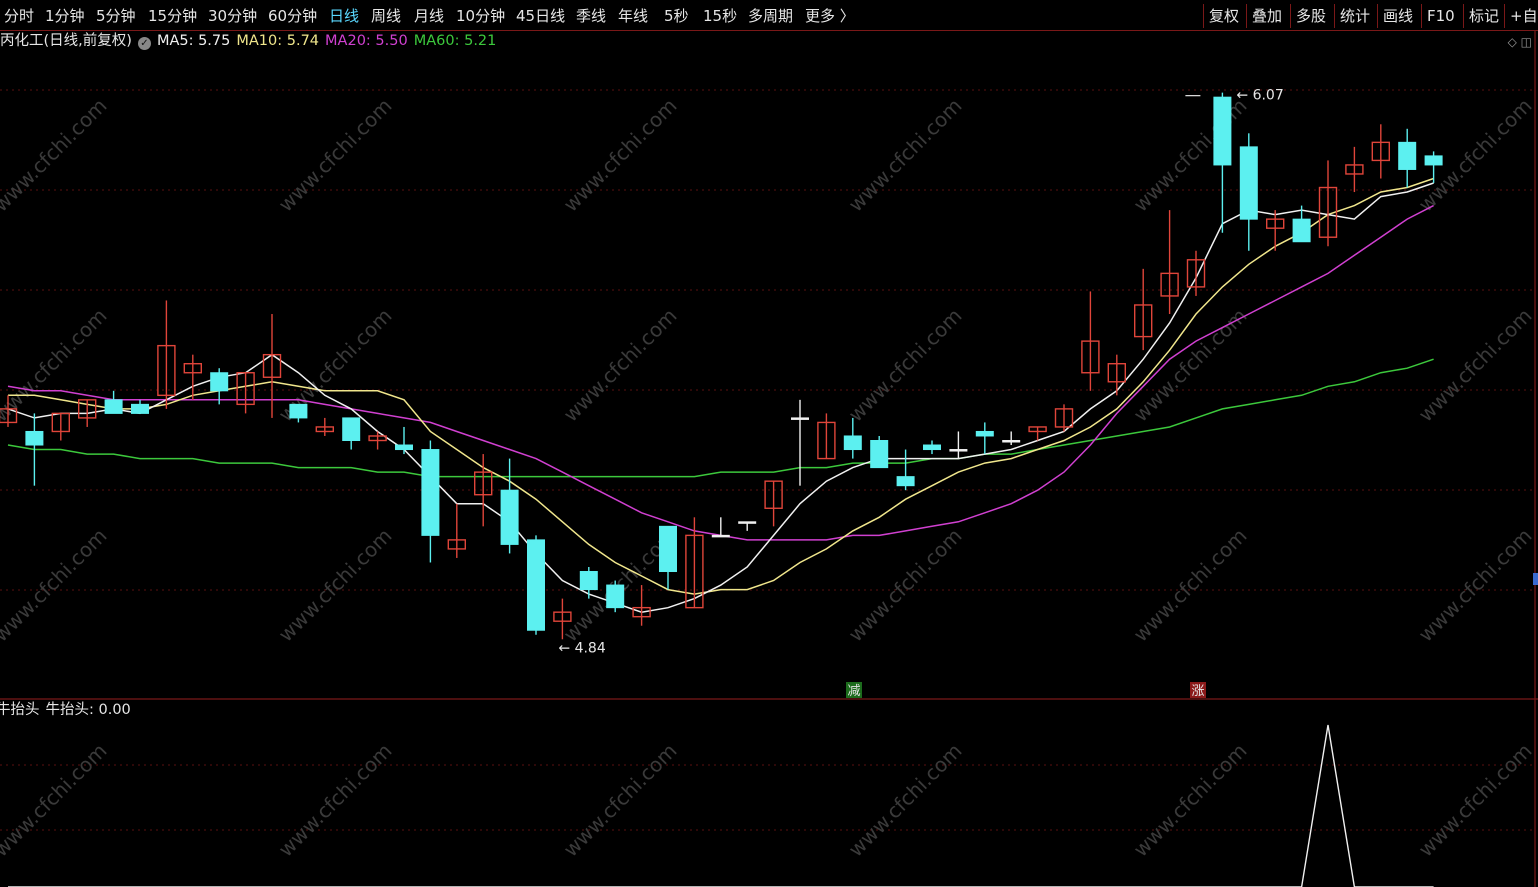  I want to click on low-label: ← 4.84, so click(581, 648).